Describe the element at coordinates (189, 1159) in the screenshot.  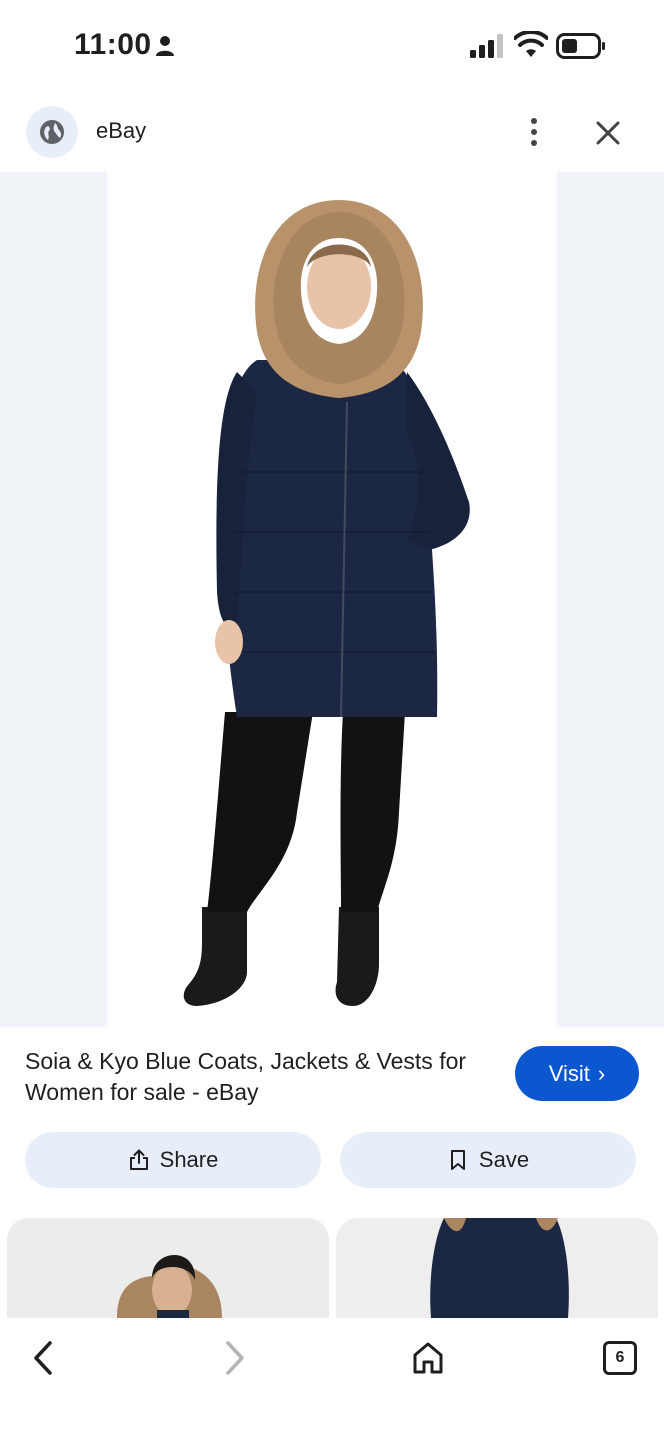
I see `share-button-label: Share` at that location.